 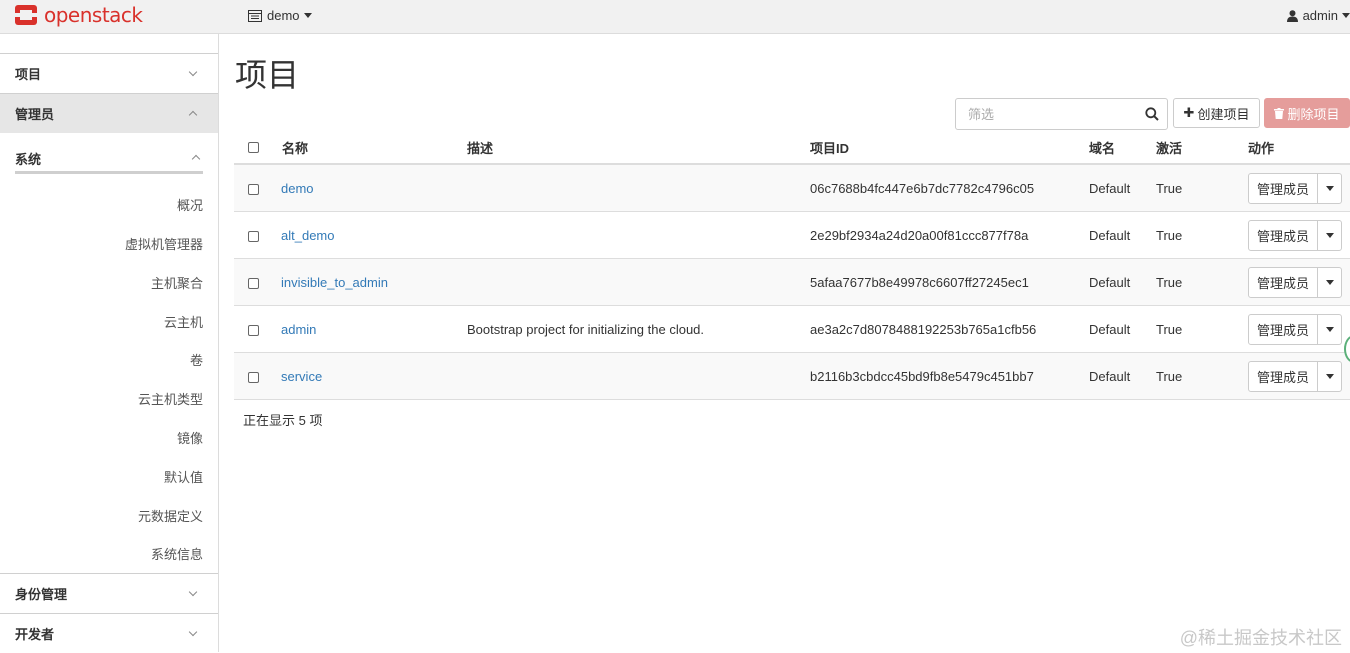 What do you see at coordinates (301, 376) in the screenshot?
I see `project-name-link: service` at bounding box center [301, 376].